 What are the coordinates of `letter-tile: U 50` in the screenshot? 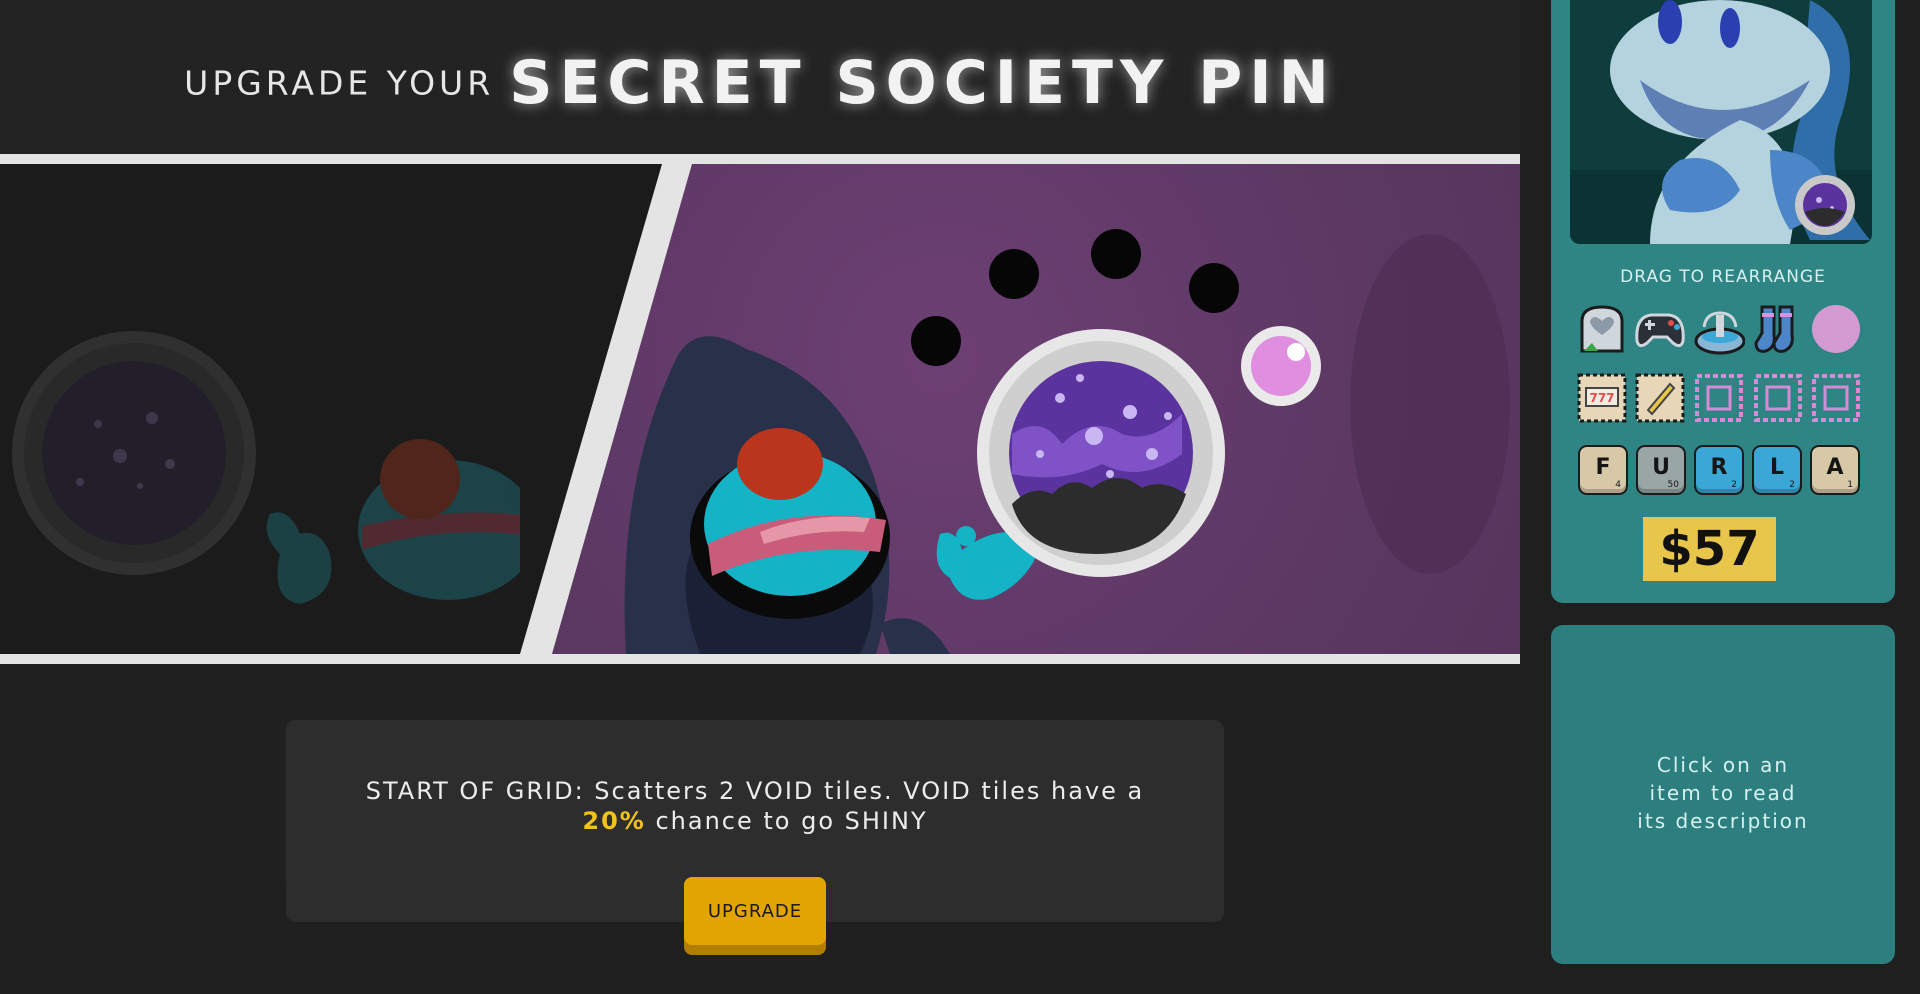 It's located at (1661, 470).